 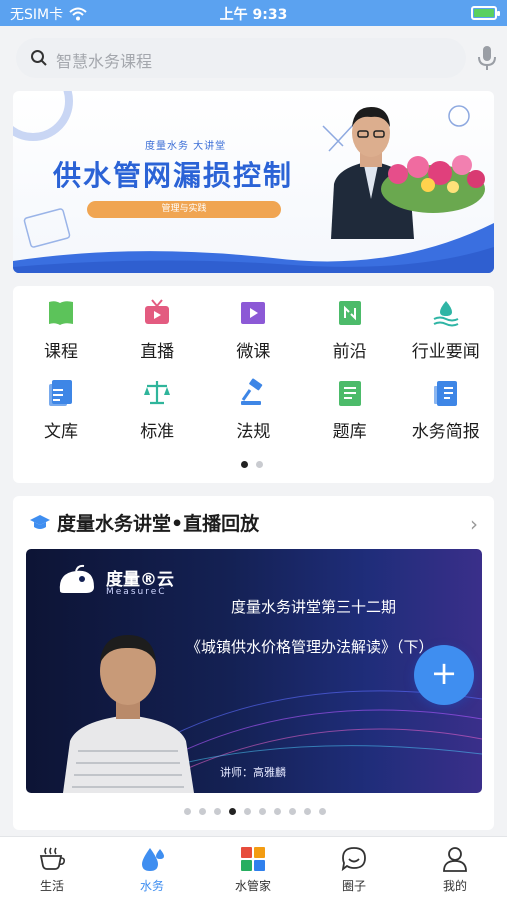 What do you see at coordinates (61, 410) in the screenshot?
I see `grid-item-6: 文库` at bounding box center [61, 410].